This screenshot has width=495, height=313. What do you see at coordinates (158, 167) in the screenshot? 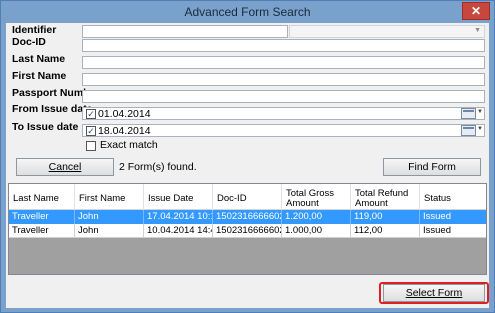
I see `search-status-text: 2 Form(s) found.` at bounding box center [158, 167].